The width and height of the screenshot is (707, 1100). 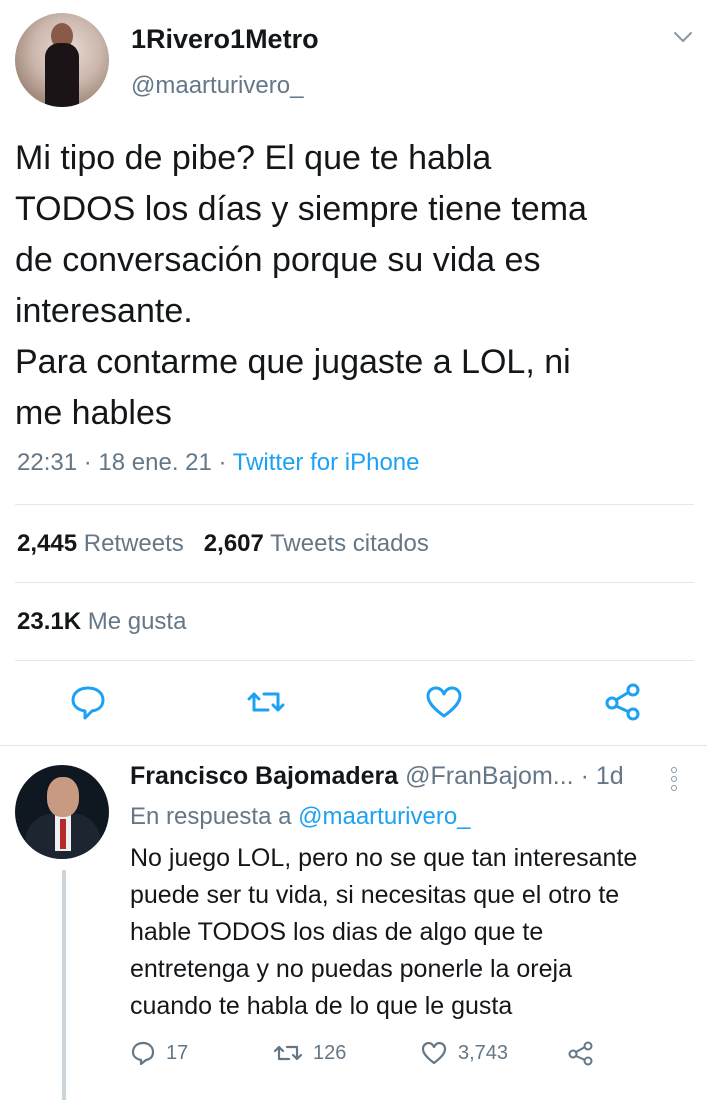 I want to click on reply-like-button: 3,743, so click(x=464, y=1053).